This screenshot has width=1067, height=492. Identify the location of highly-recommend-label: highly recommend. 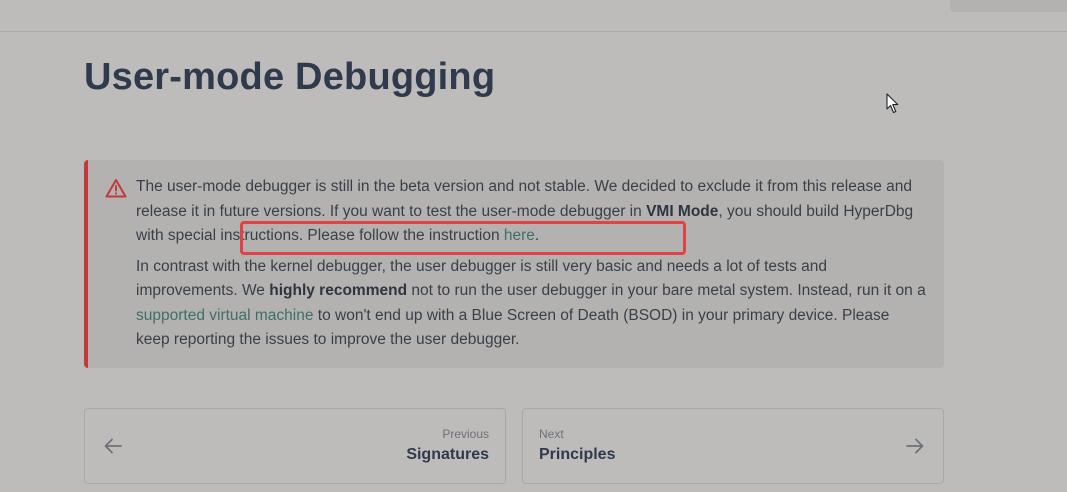
(338, 290).